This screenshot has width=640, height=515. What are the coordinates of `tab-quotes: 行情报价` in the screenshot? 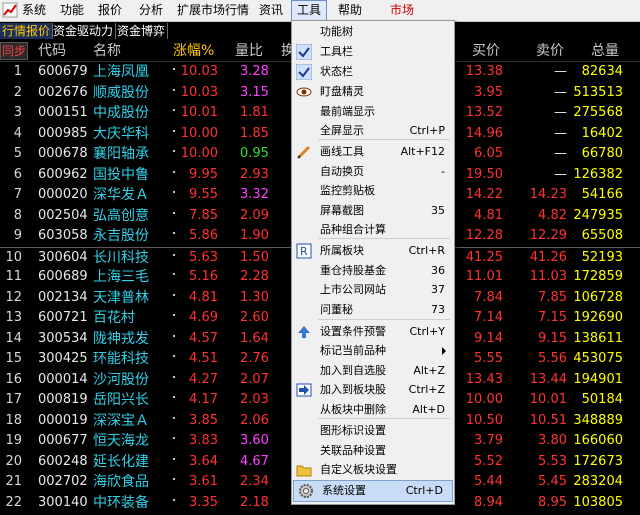 It's located at (27, 31).